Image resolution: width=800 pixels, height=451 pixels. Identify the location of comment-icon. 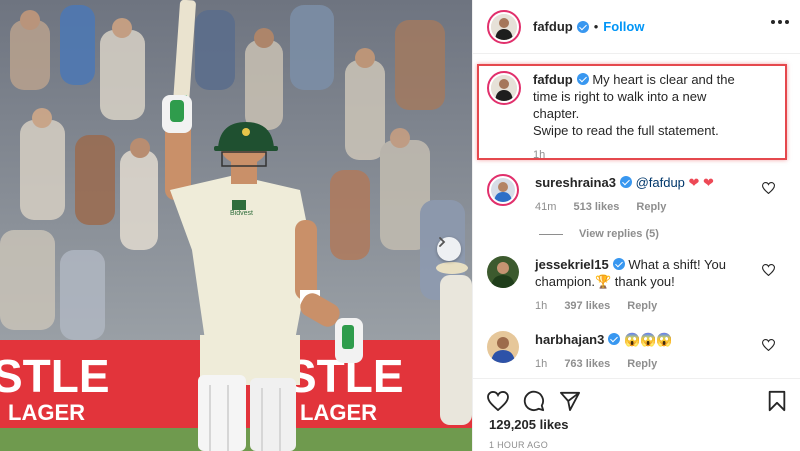
(534, 401).